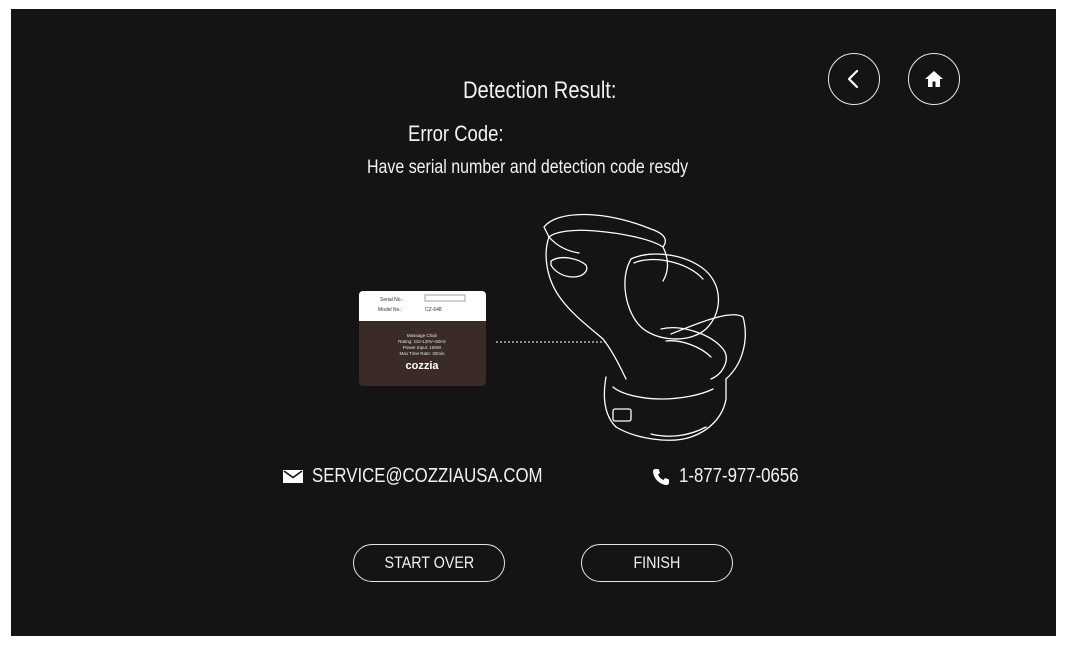 The width and height of the screenshot is (1067, 646). Describe the element at coordinates (661, 476) in the screenshot. I see `phone-icon` at that location.